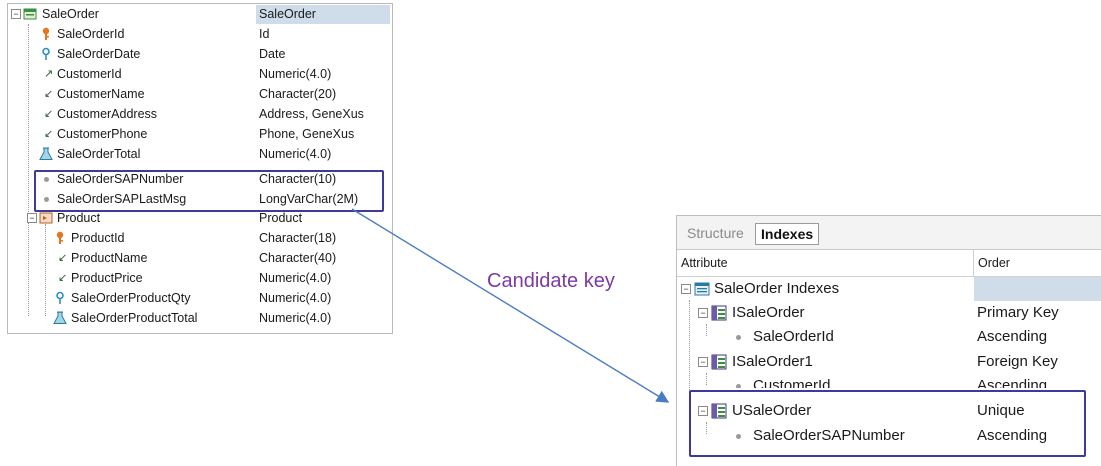  I want to click on index-root-name: SaleOrder Indexes, so click(777, 288).